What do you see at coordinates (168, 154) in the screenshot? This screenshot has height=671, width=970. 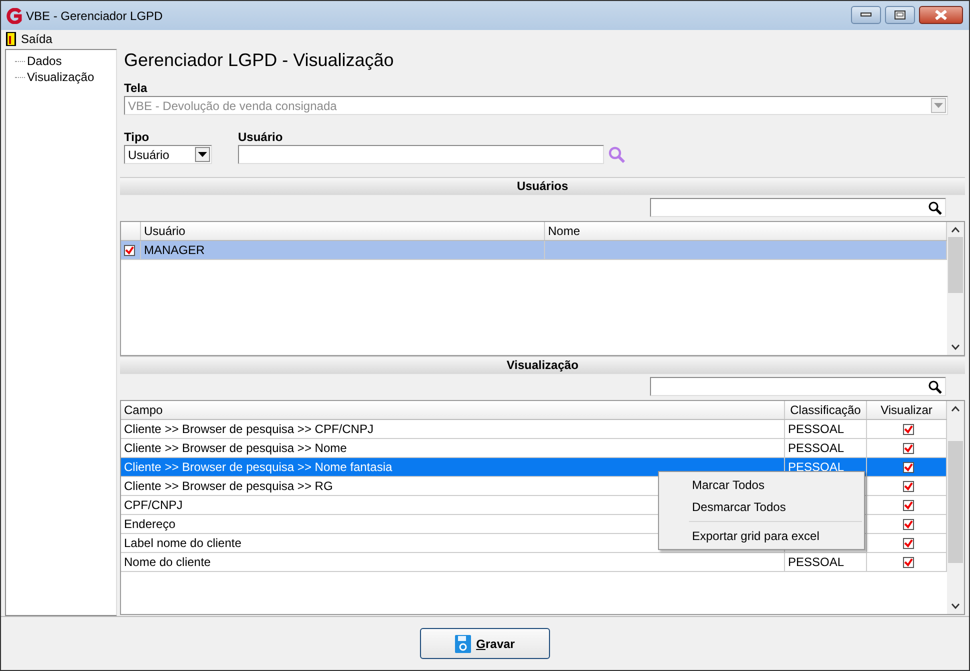 I see `type-dropdown: Usuário` at bounding box center [168, 154].